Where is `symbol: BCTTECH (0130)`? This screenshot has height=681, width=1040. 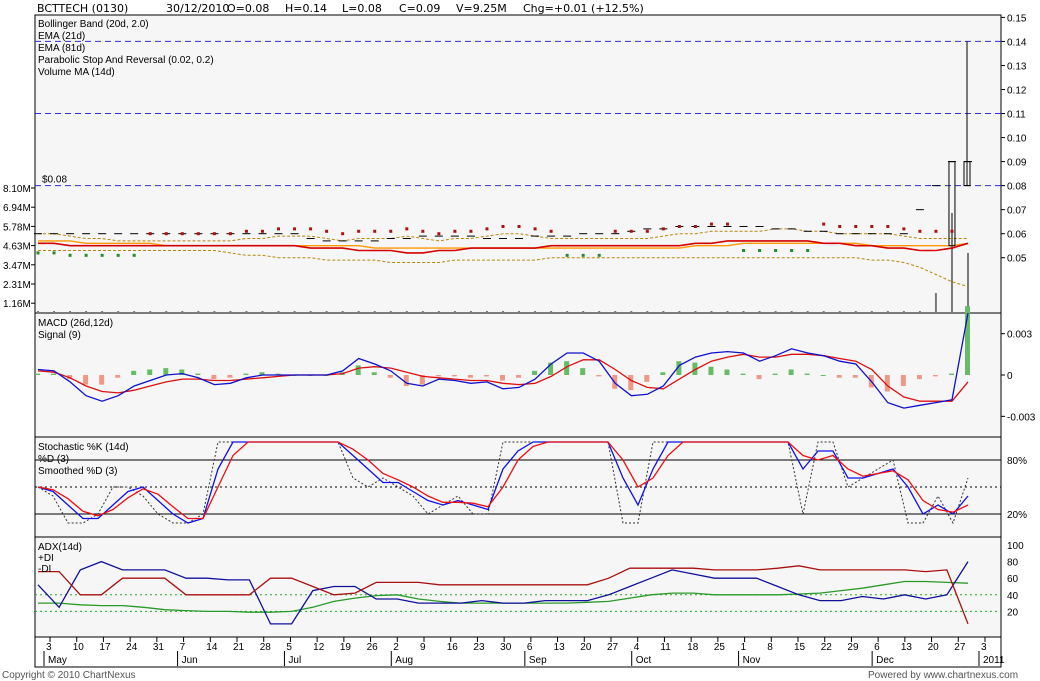
symbol: BCTTECH (0130) is located at coordinates (82, 8).